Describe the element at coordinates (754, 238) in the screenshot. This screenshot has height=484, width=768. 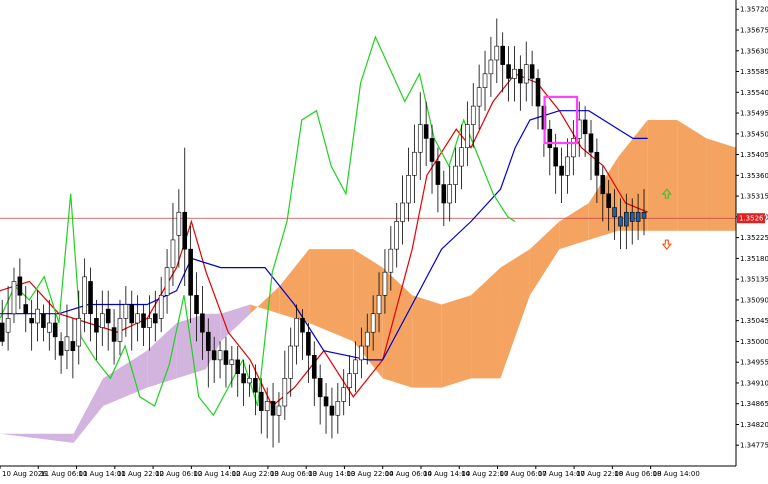
I see `y-tick-label: 1.35225` at that location.